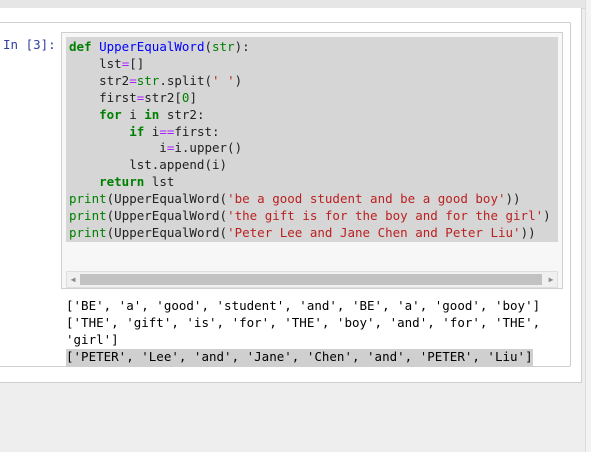  Describe the element at coordinates (310, 182) in the screenshot. I see `code-line: return lst` at that location.